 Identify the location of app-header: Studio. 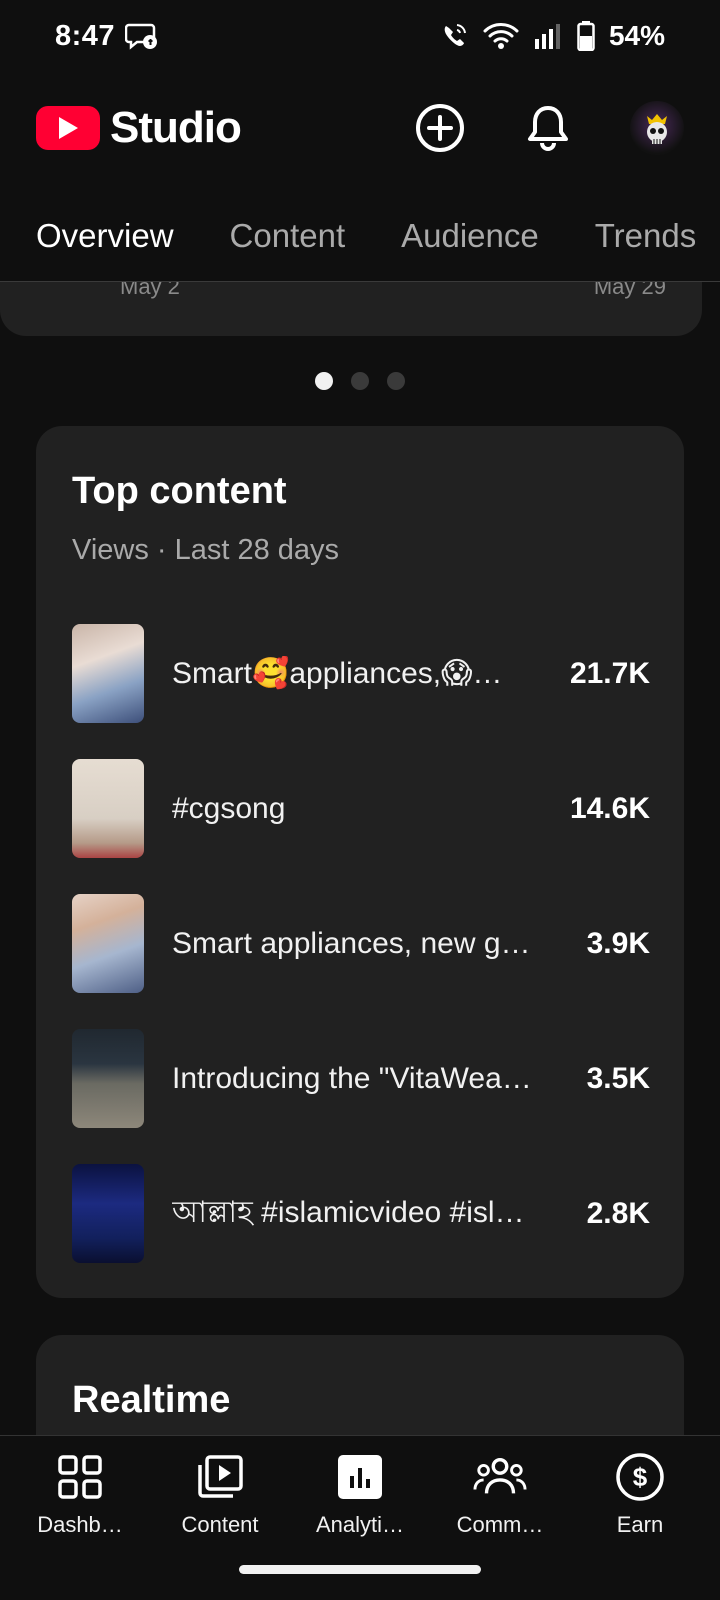
(360, 128).